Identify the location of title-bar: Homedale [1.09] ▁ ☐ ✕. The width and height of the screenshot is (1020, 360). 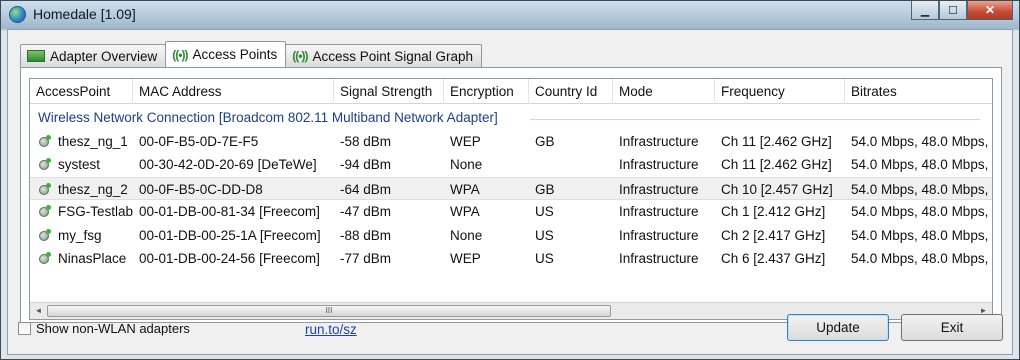
(510, 15).